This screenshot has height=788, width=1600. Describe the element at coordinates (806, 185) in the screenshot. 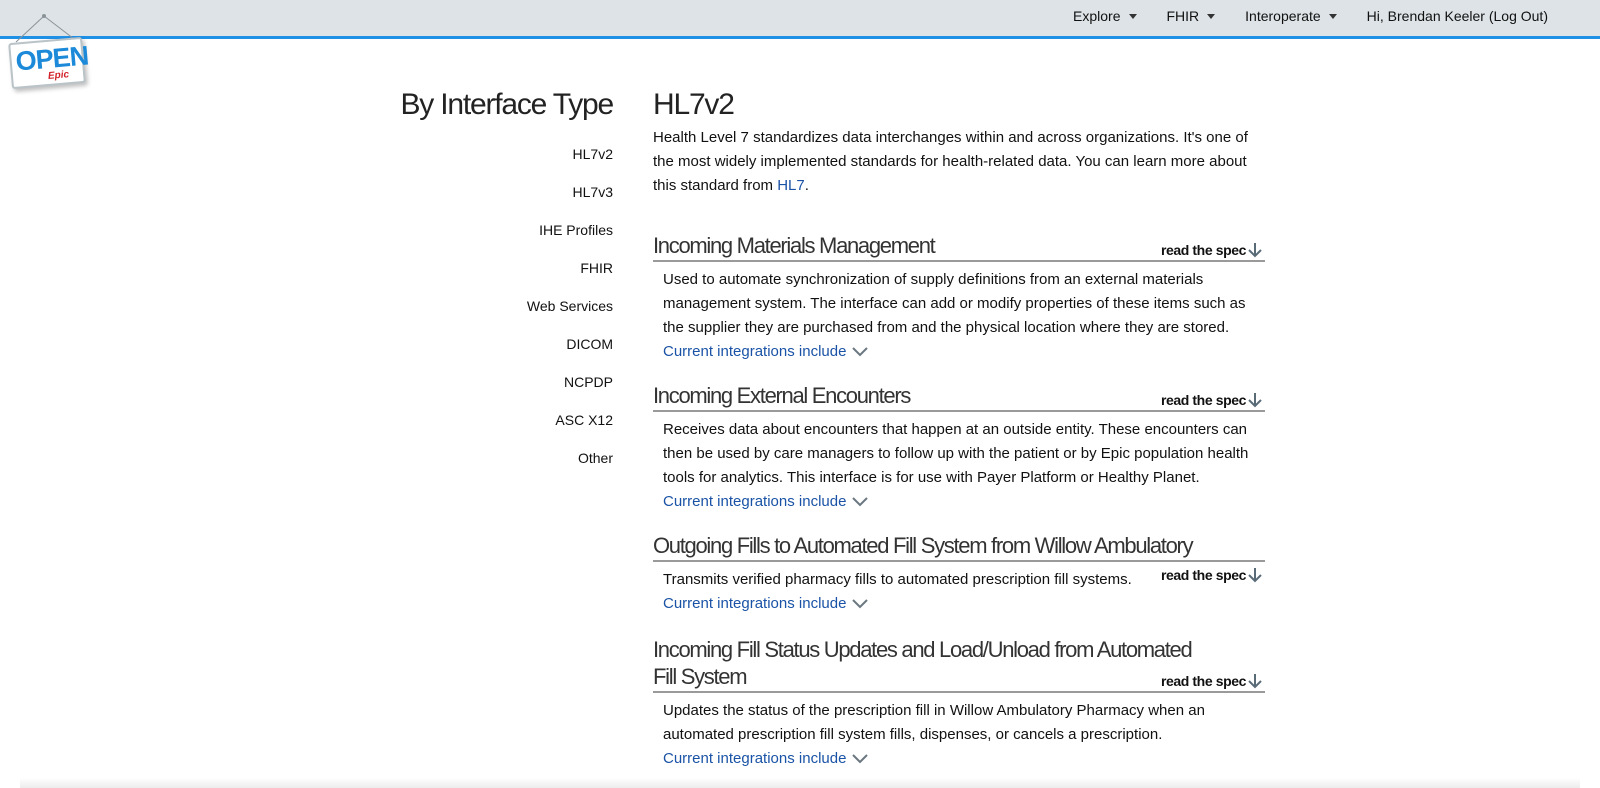

I see `intro-end: .` at that location.